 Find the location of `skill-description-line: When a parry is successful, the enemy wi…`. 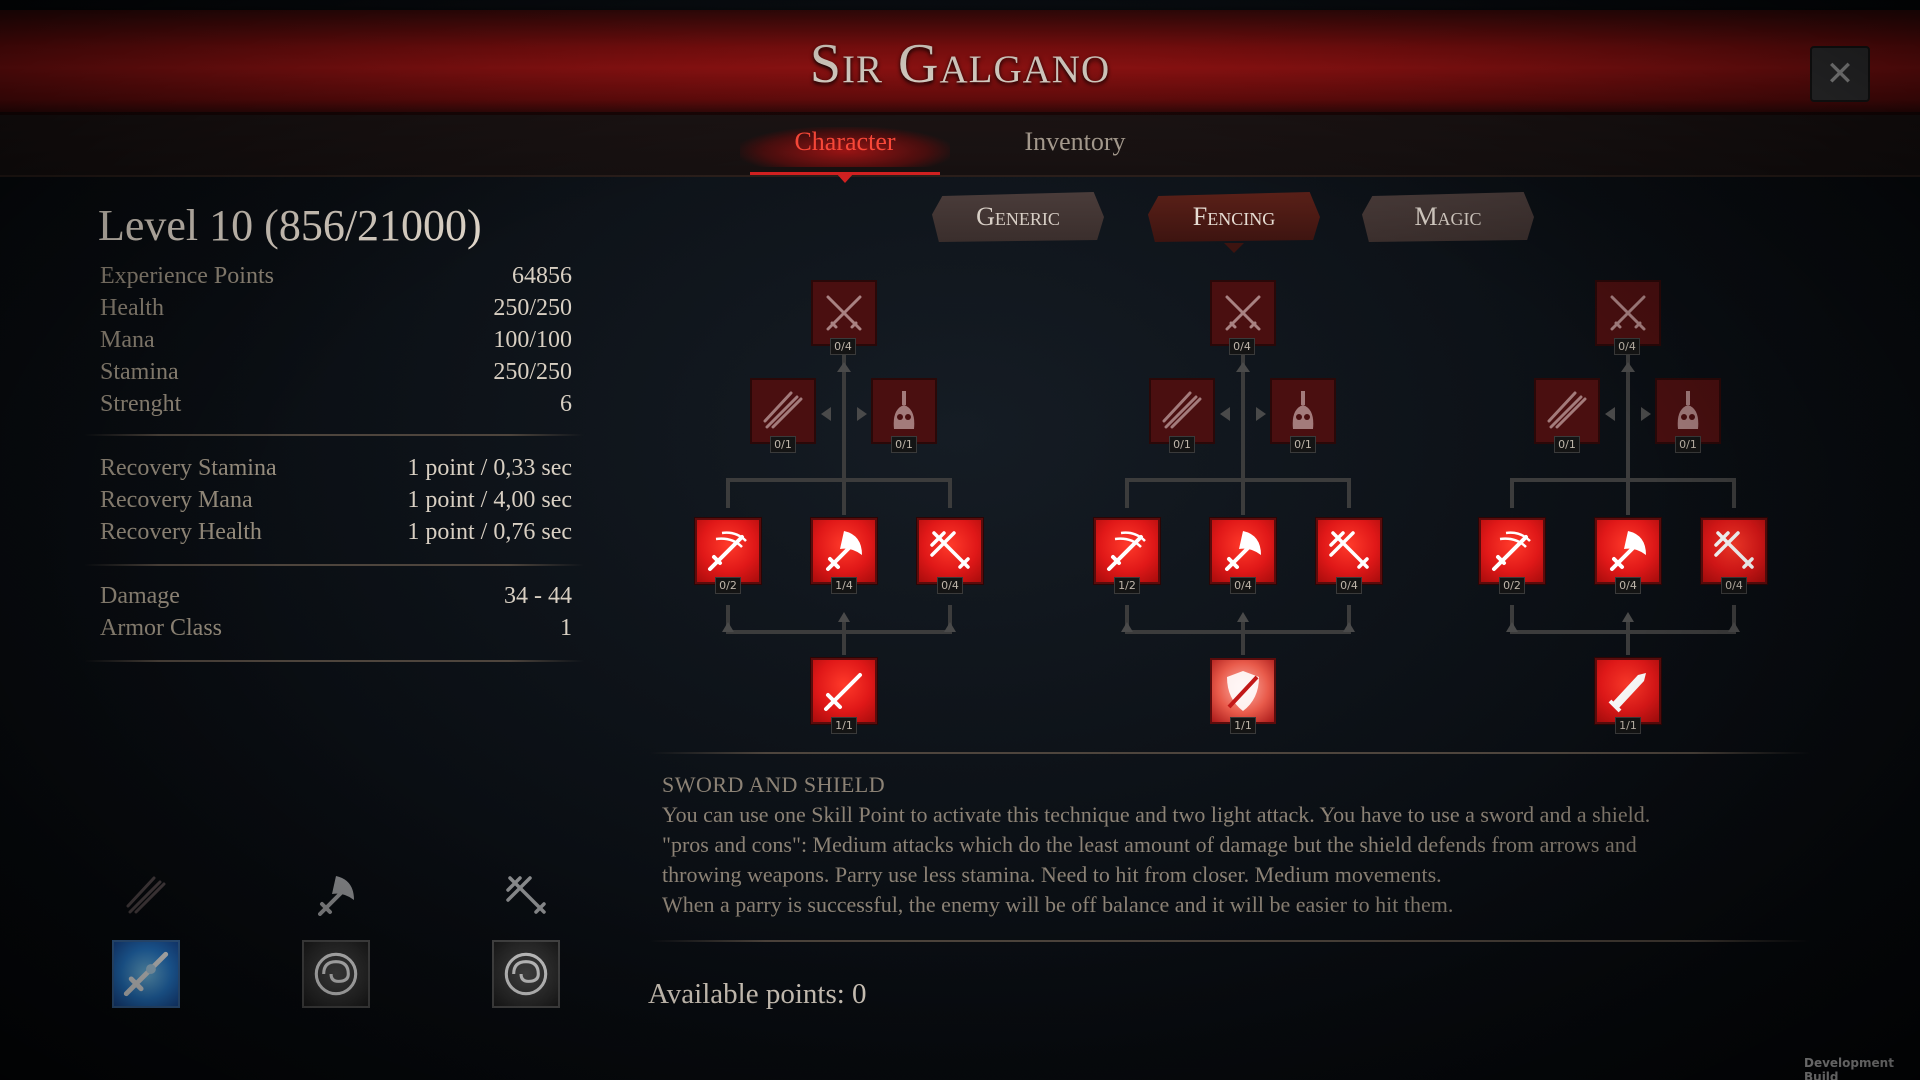

skill-description-line: When a parry is successful, the enemy wi… is located at coordinates (1058, 904).